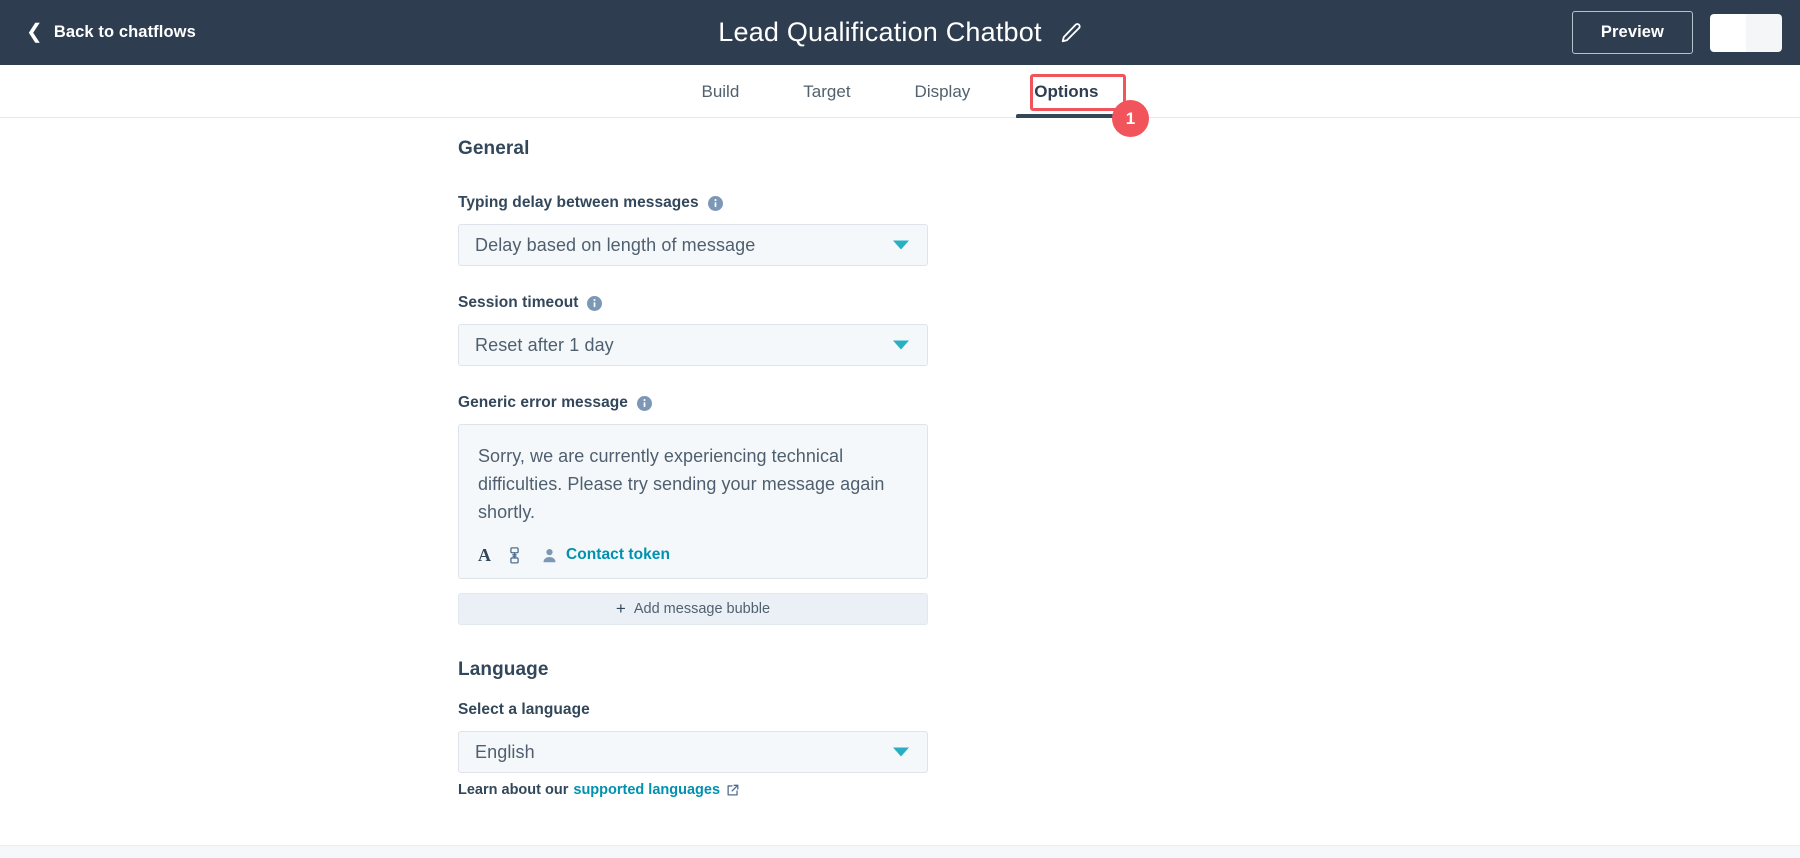  Describe the element at coordinates (1071, 33) in the screenshot. I see `pencil-icon` at that location.